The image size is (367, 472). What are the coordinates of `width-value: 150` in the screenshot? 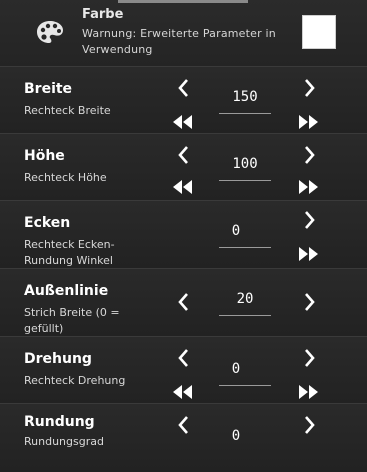 It's located at (245, 97).